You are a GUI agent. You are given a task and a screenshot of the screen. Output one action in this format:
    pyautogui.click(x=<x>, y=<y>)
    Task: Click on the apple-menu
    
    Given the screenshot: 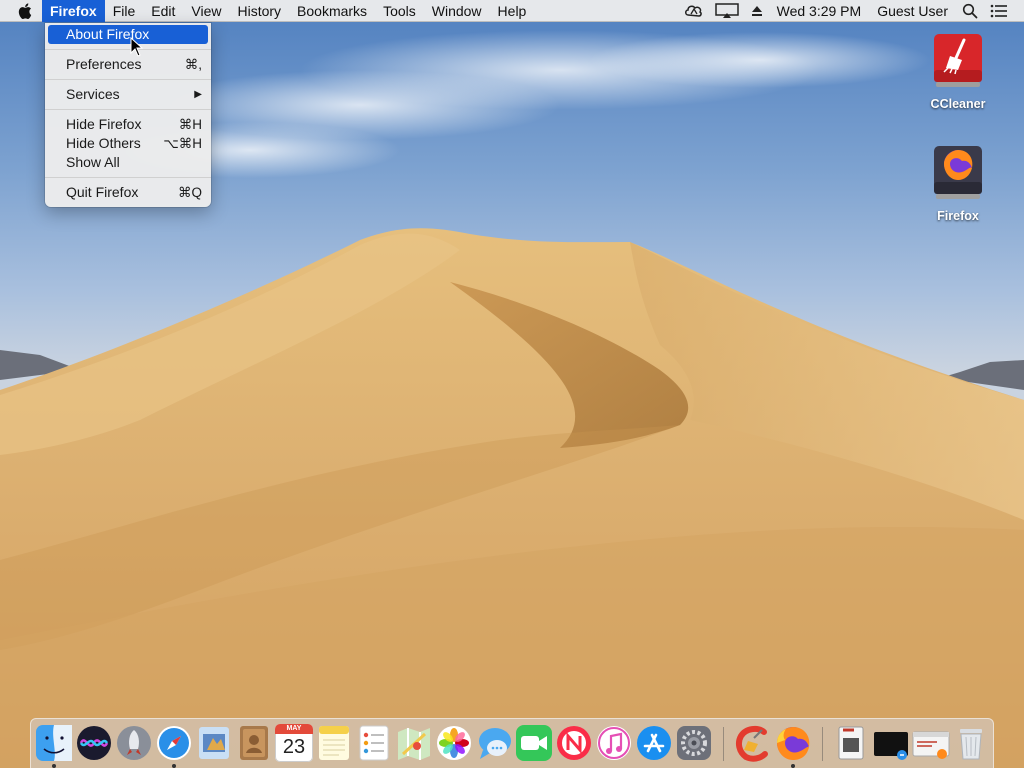 What is the action you would take?
    pyautogui.click(x=21, y=11)
    